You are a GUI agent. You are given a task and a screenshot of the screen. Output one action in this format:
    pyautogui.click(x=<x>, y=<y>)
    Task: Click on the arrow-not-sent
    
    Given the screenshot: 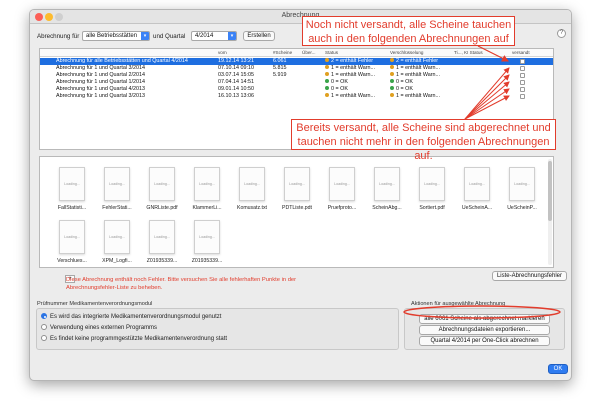 What is the action you would take?
    pyautogui.click(x=493, y=53)
    